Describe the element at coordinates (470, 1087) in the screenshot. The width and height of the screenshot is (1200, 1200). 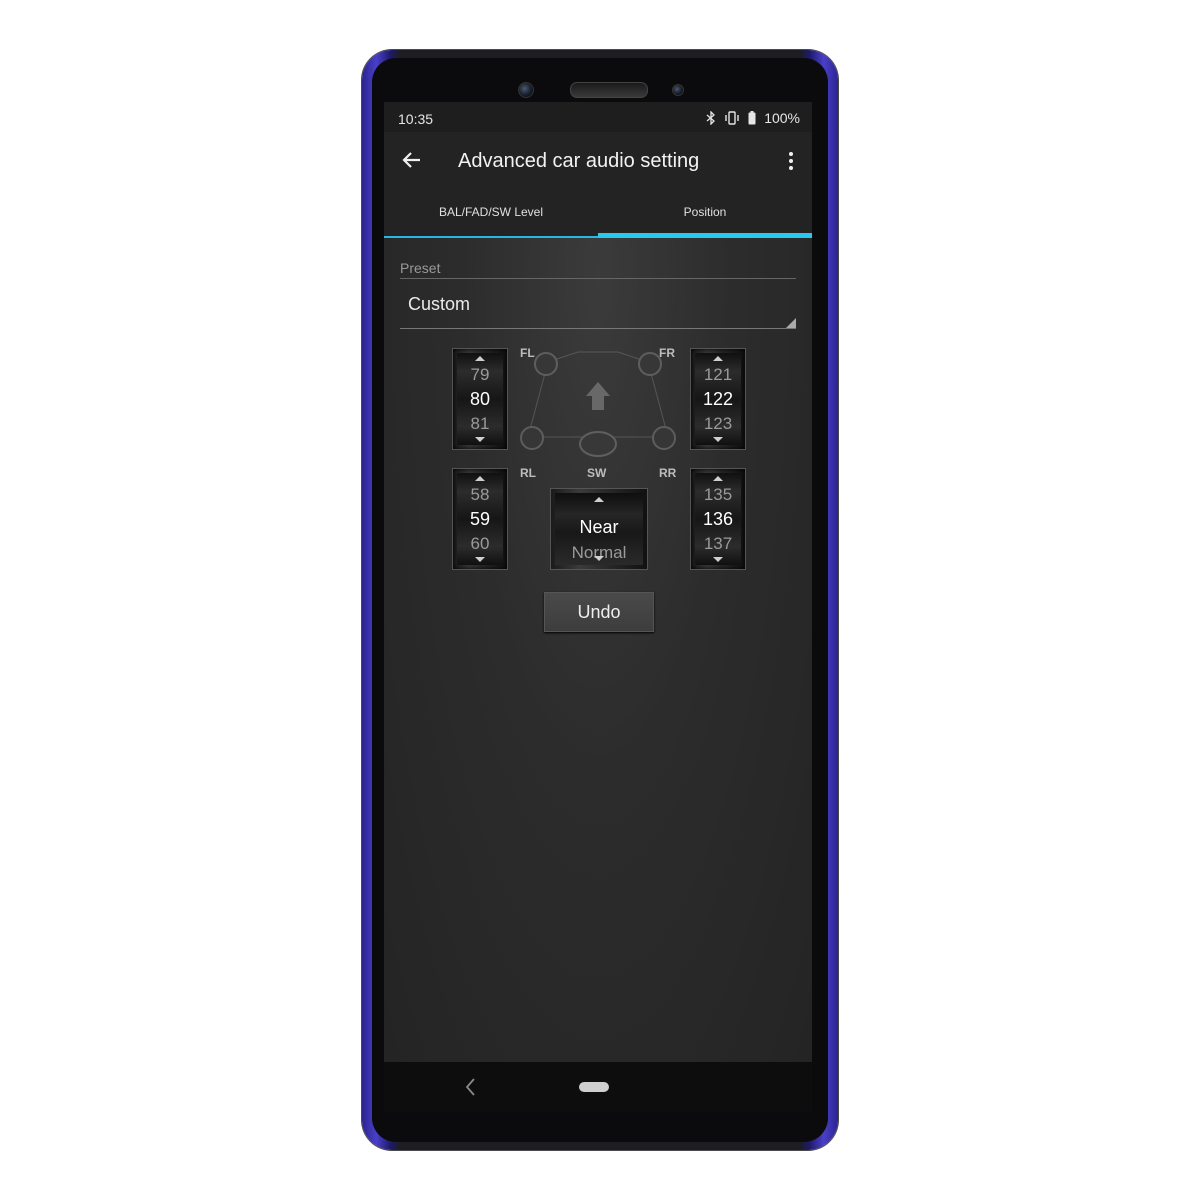
I see `nav-back-icon` at that location.